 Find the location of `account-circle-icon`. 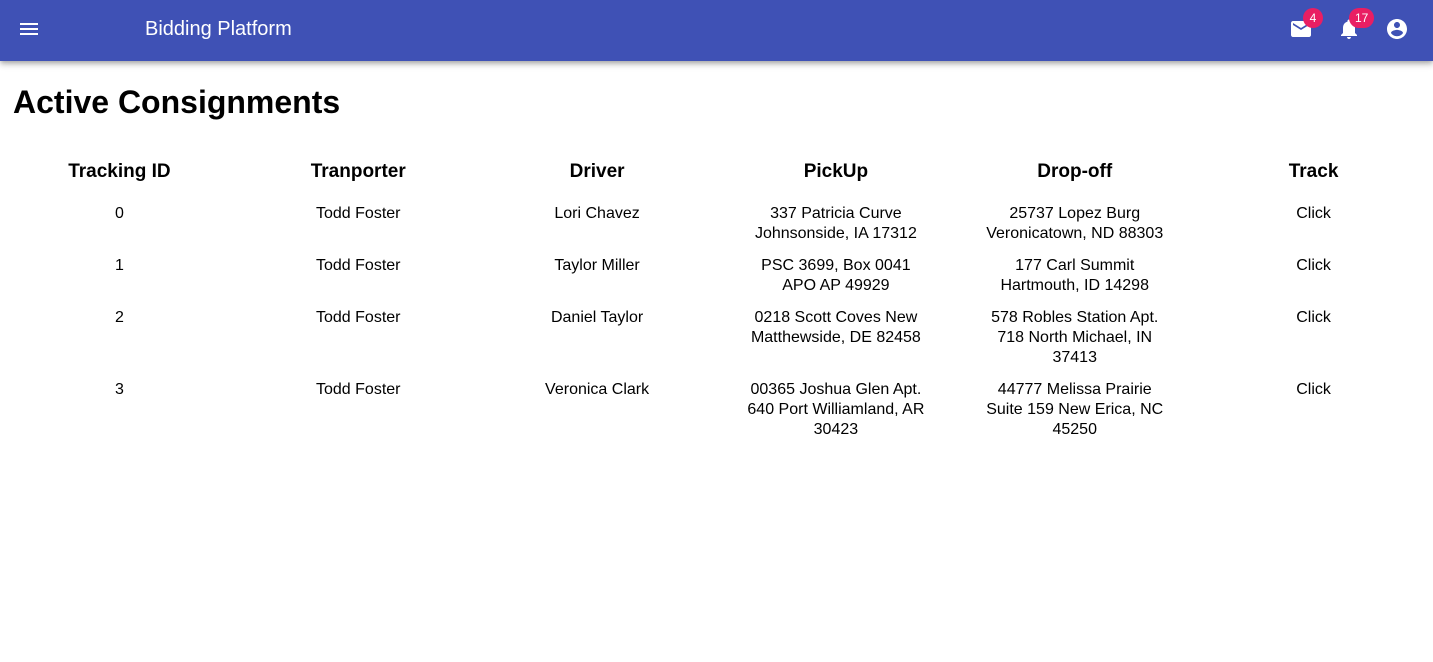

account-circle-icon is located at coordinates (1397, 29).